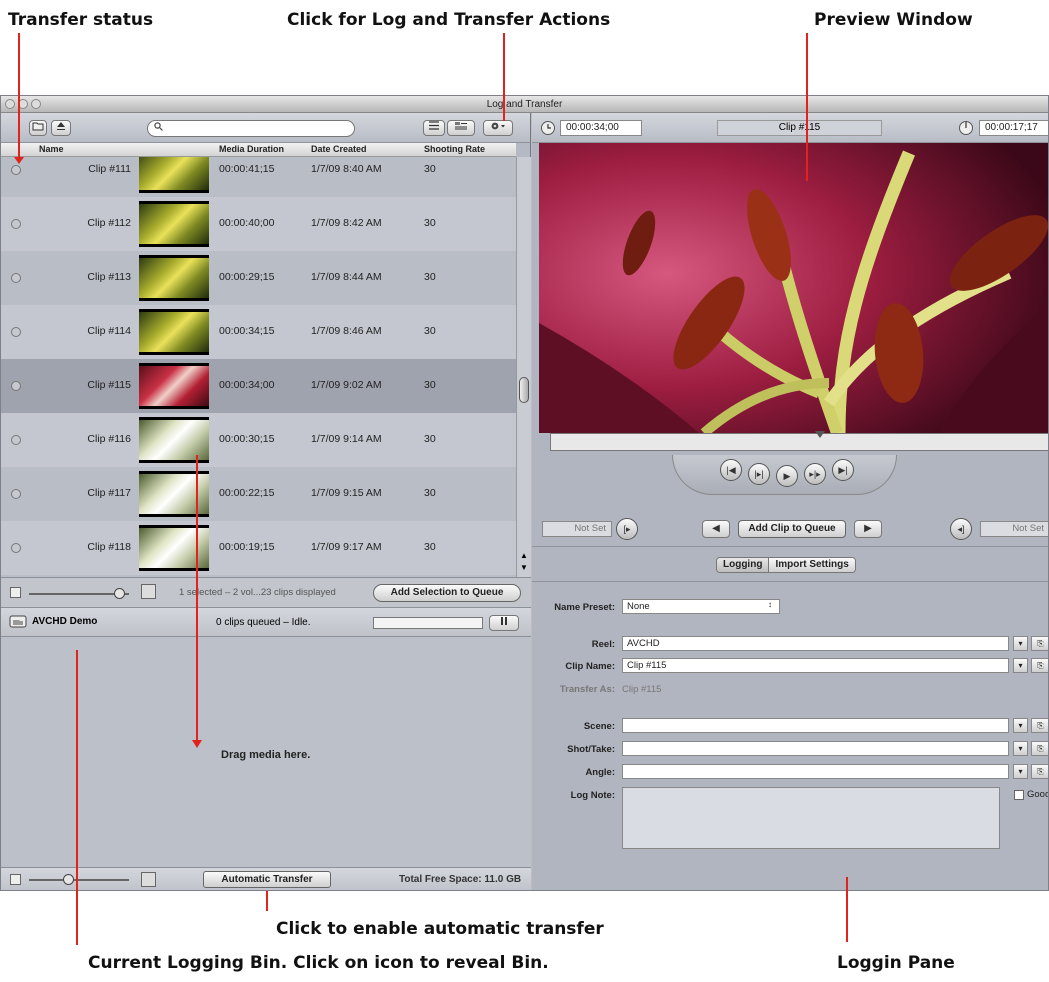 The width and height of the screenshot is (1049, 982). Describe the element at coordinates (1039, 665) in the screenshot. I see `clip-name-apply-button: ⎘` at that location.